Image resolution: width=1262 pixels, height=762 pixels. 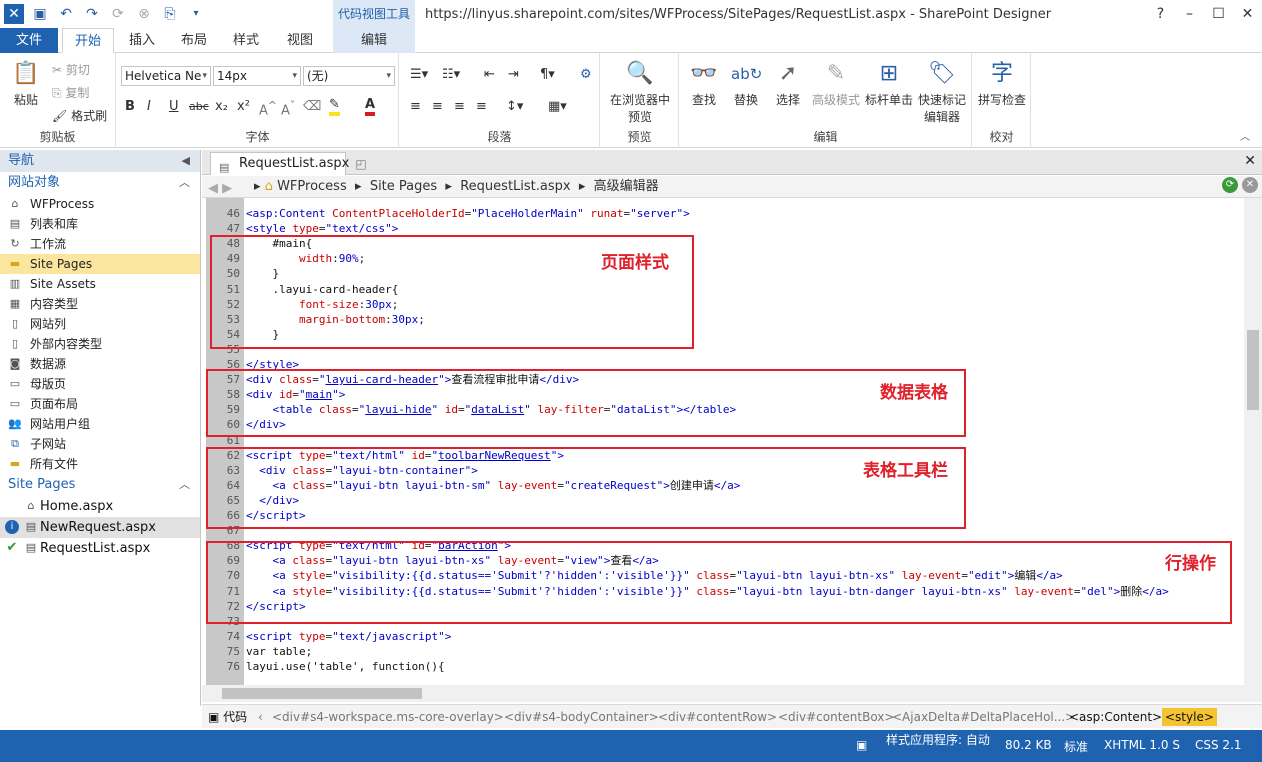 I want to click on tab-edit: 编辑, so click(x=374, y=40).